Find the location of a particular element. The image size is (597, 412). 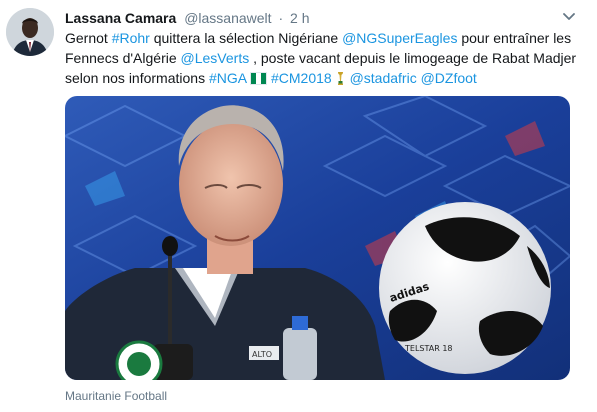

tweet-header: Lassana Camara @lassanawelt · 2 h is located at coordinates (187, 18).